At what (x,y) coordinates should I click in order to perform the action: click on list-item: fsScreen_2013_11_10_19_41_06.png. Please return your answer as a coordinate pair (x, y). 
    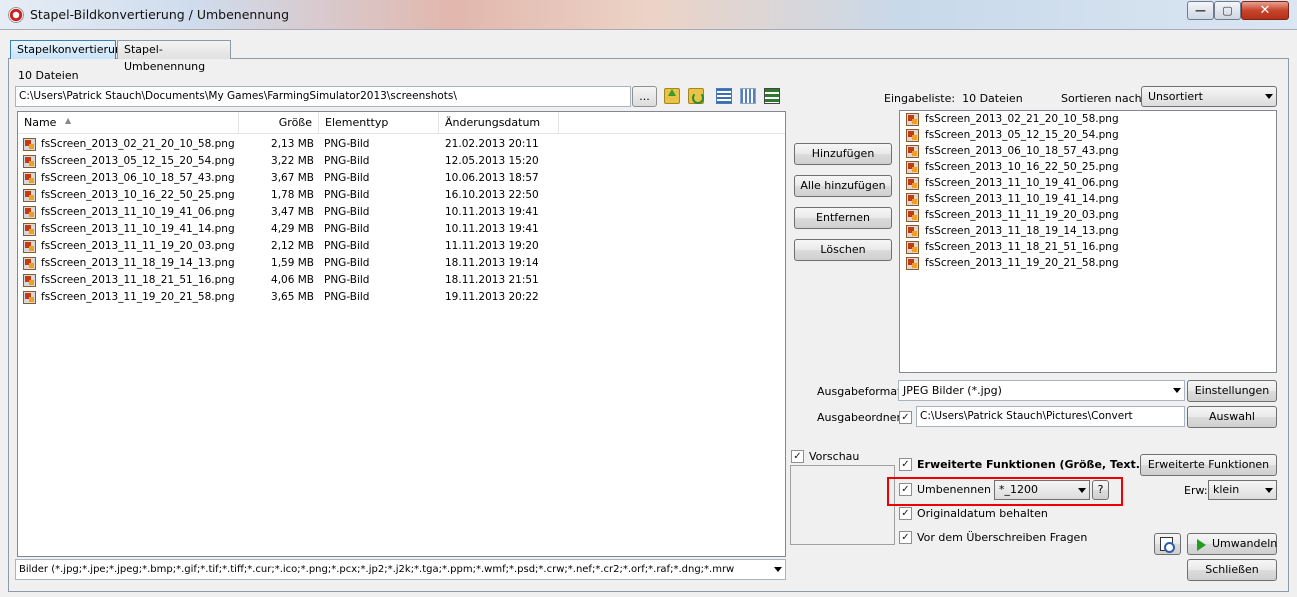
    Looking at the image, I should click on (1088, 183).